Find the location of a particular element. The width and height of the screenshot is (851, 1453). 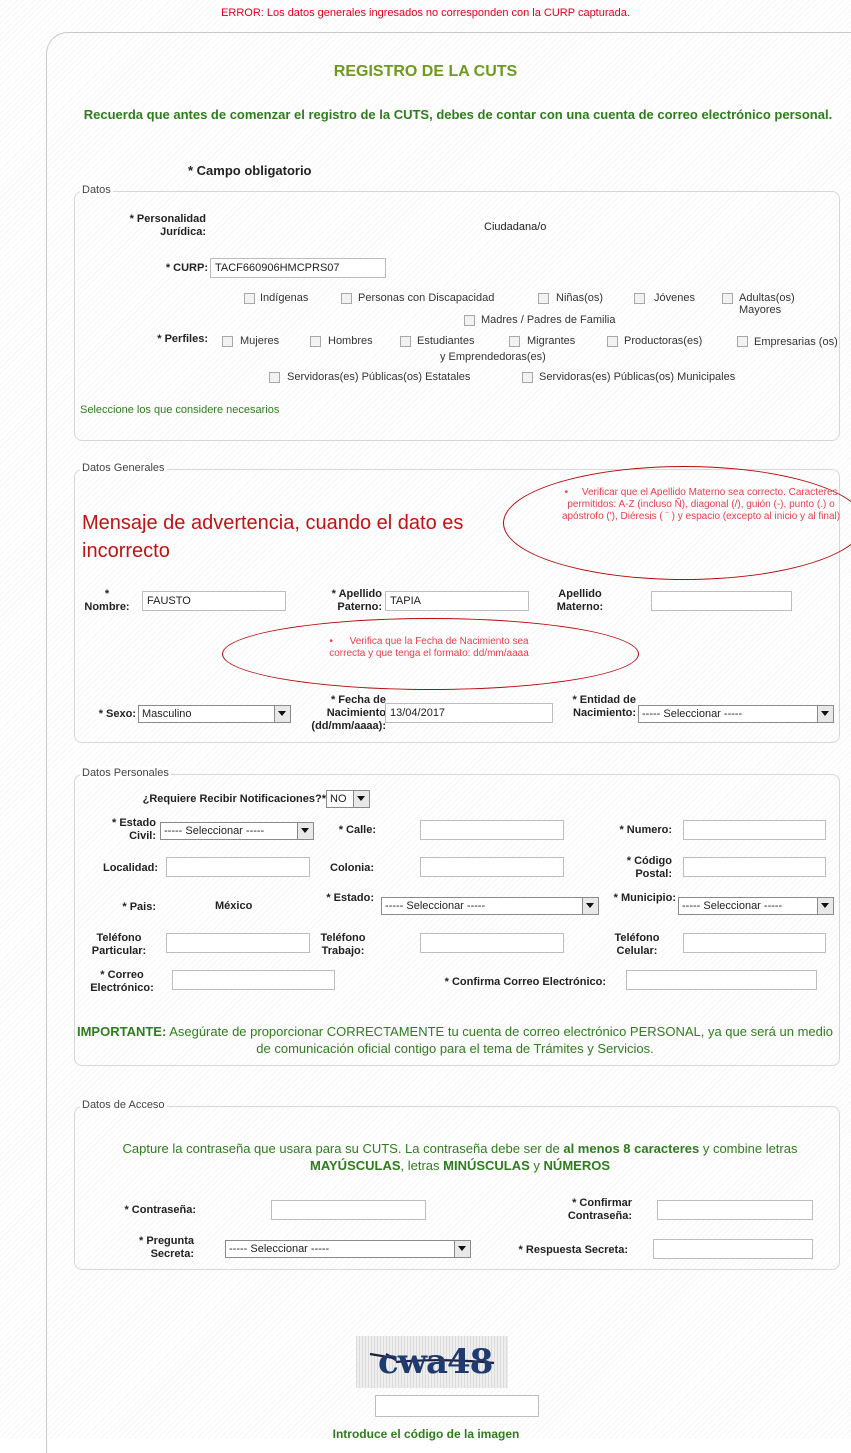

curp-input is located at coordinates (298, 268).